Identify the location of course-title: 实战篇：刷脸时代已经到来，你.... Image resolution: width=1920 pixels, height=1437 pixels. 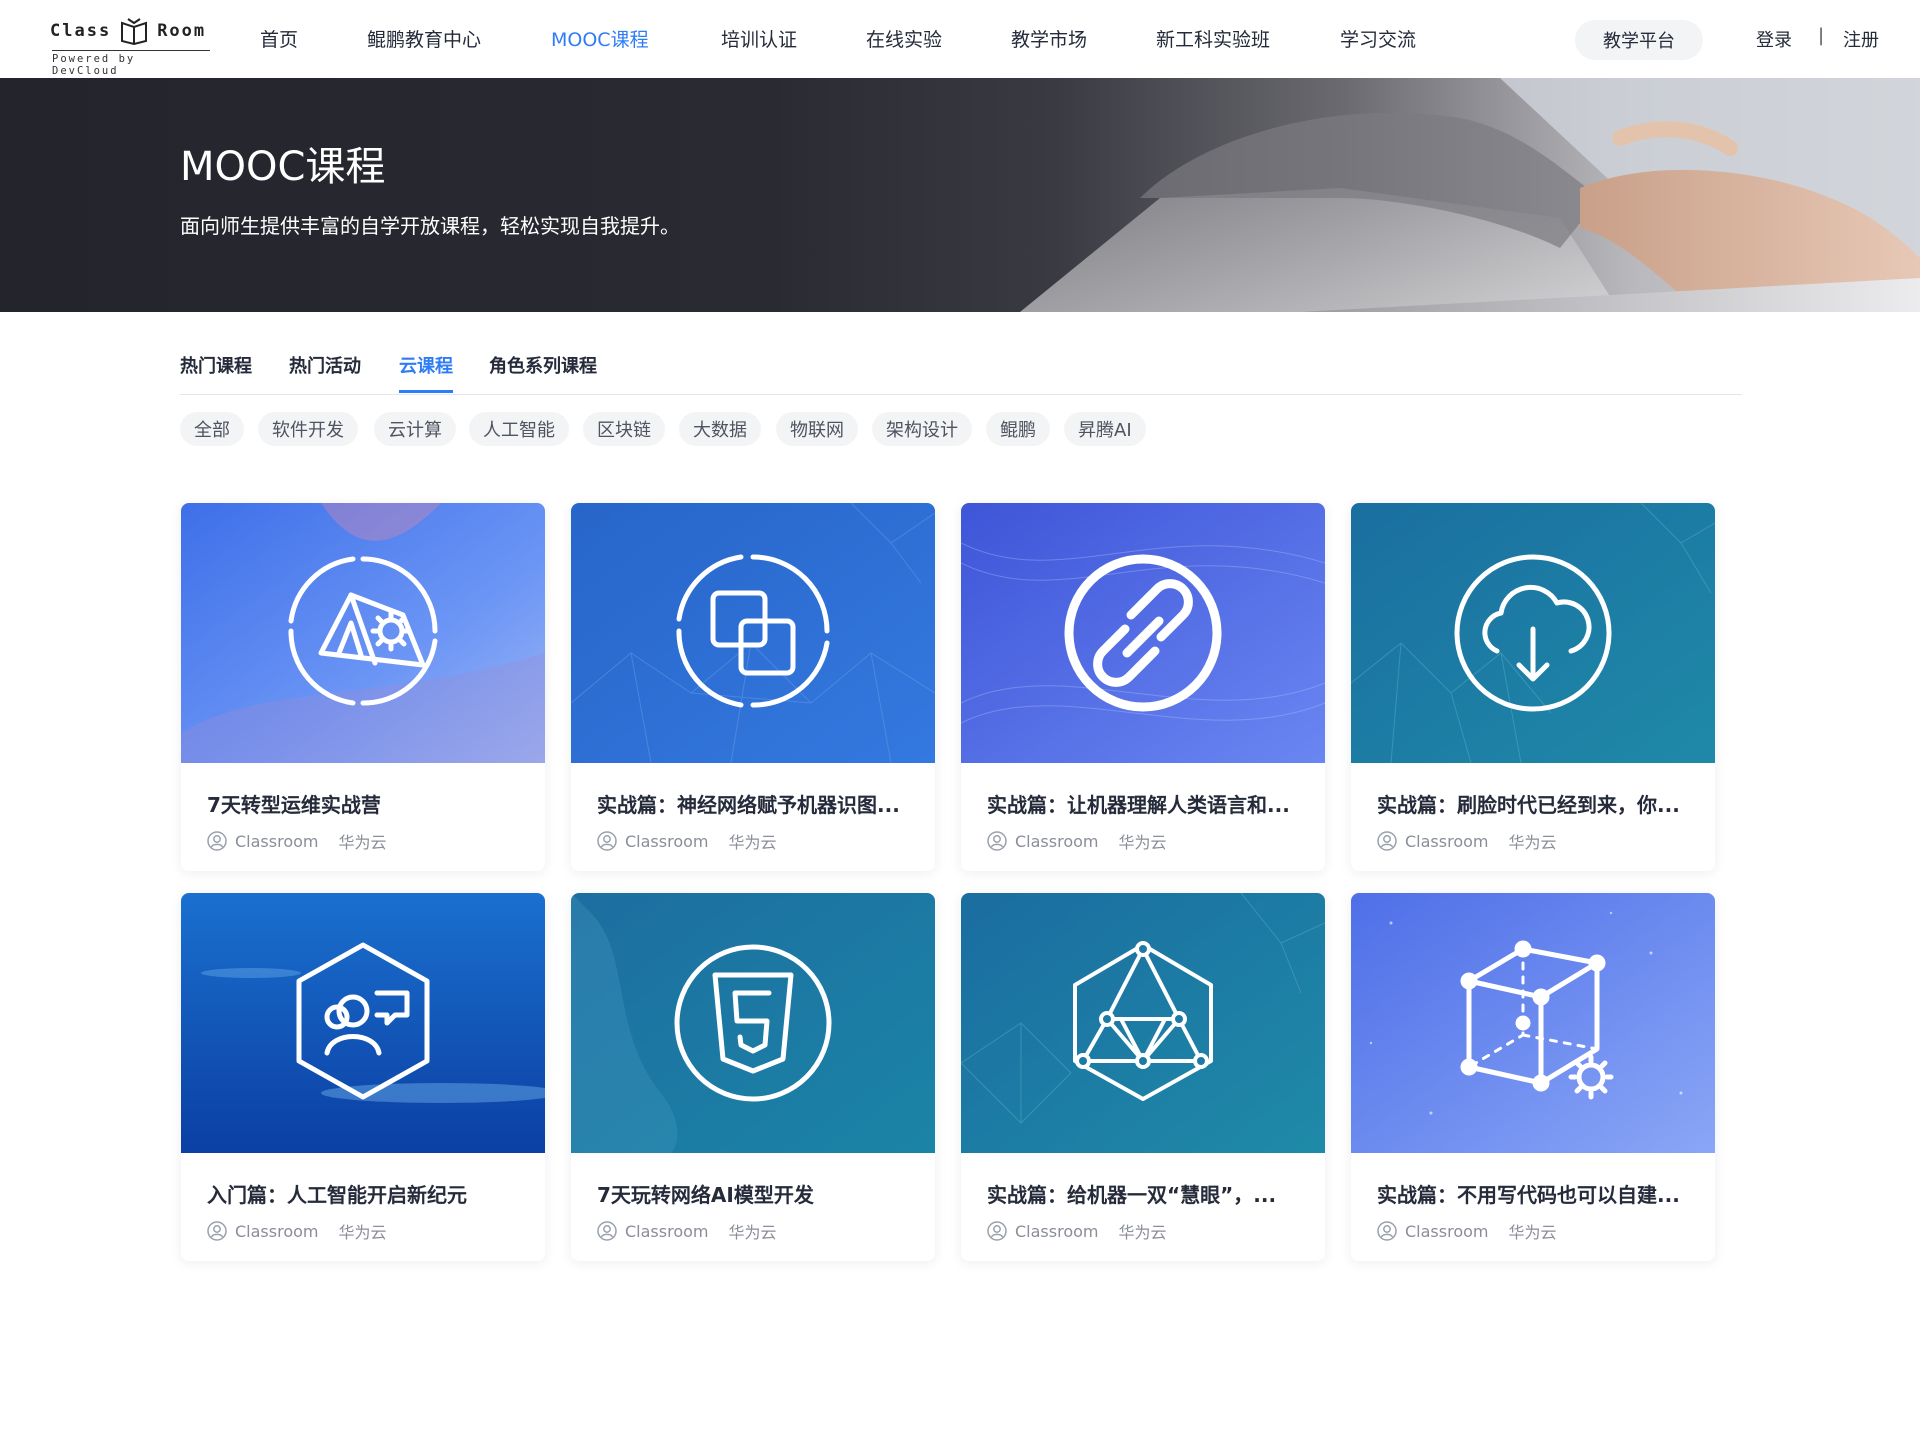
(1537, 803).